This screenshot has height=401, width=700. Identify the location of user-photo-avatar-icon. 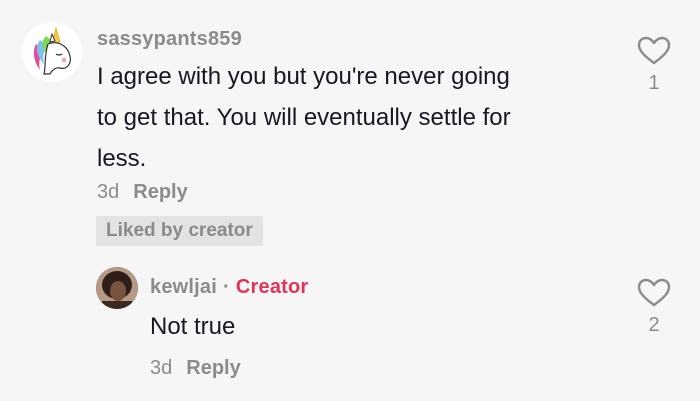
(117, 288).